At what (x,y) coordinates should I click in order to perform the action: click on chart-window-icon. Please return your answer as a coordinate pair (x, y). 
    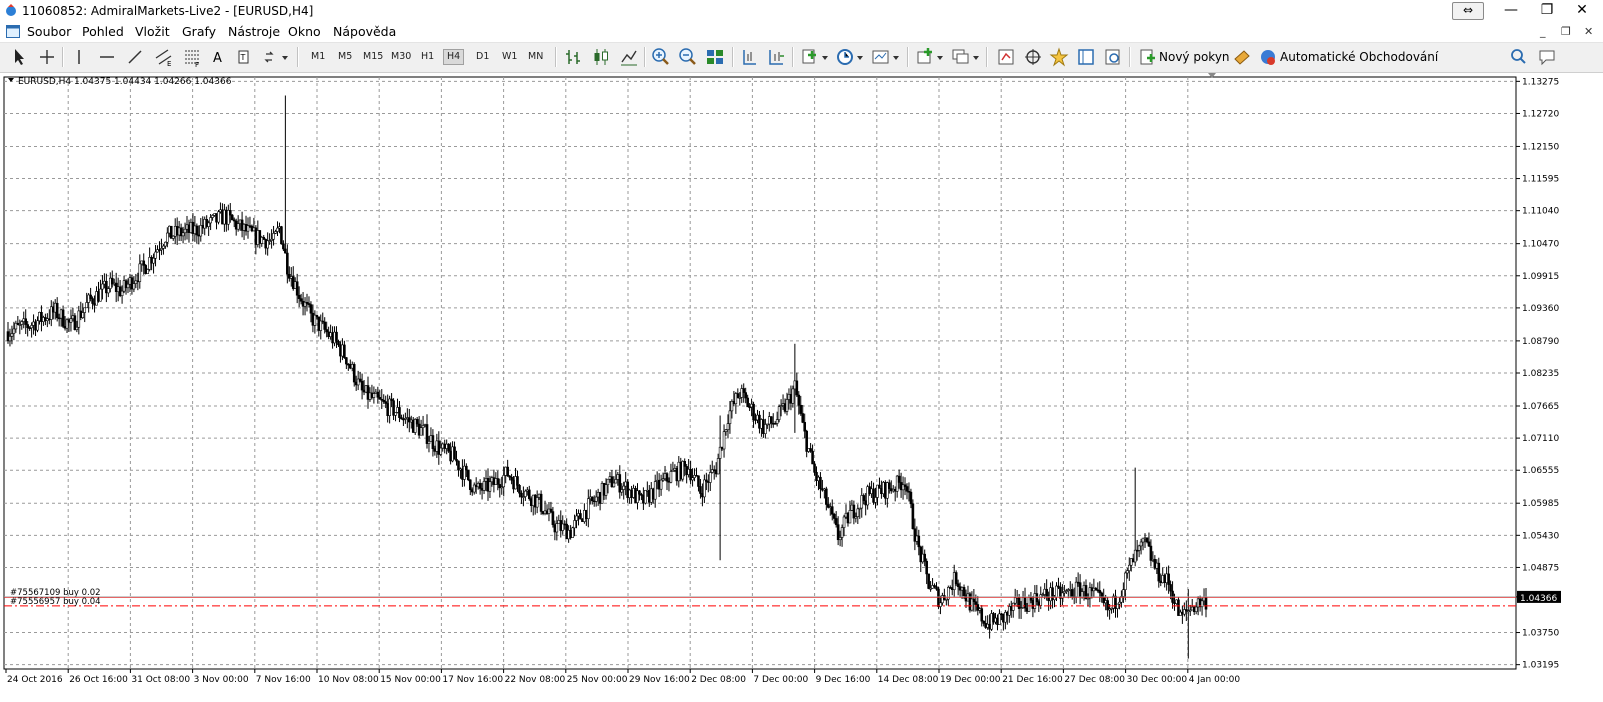
    Looking at the image, I should click on (13, 31).